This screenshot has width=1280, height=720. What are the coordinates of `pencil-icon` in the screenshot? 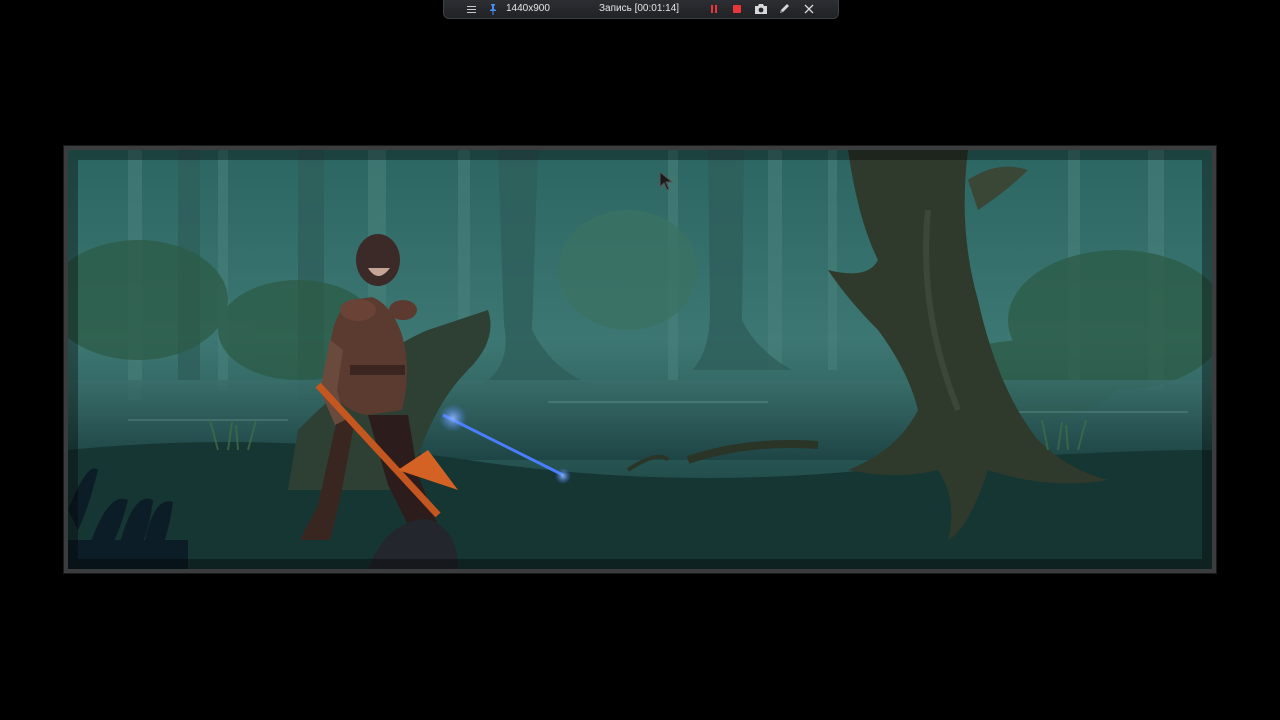 It's located at (784, 9).